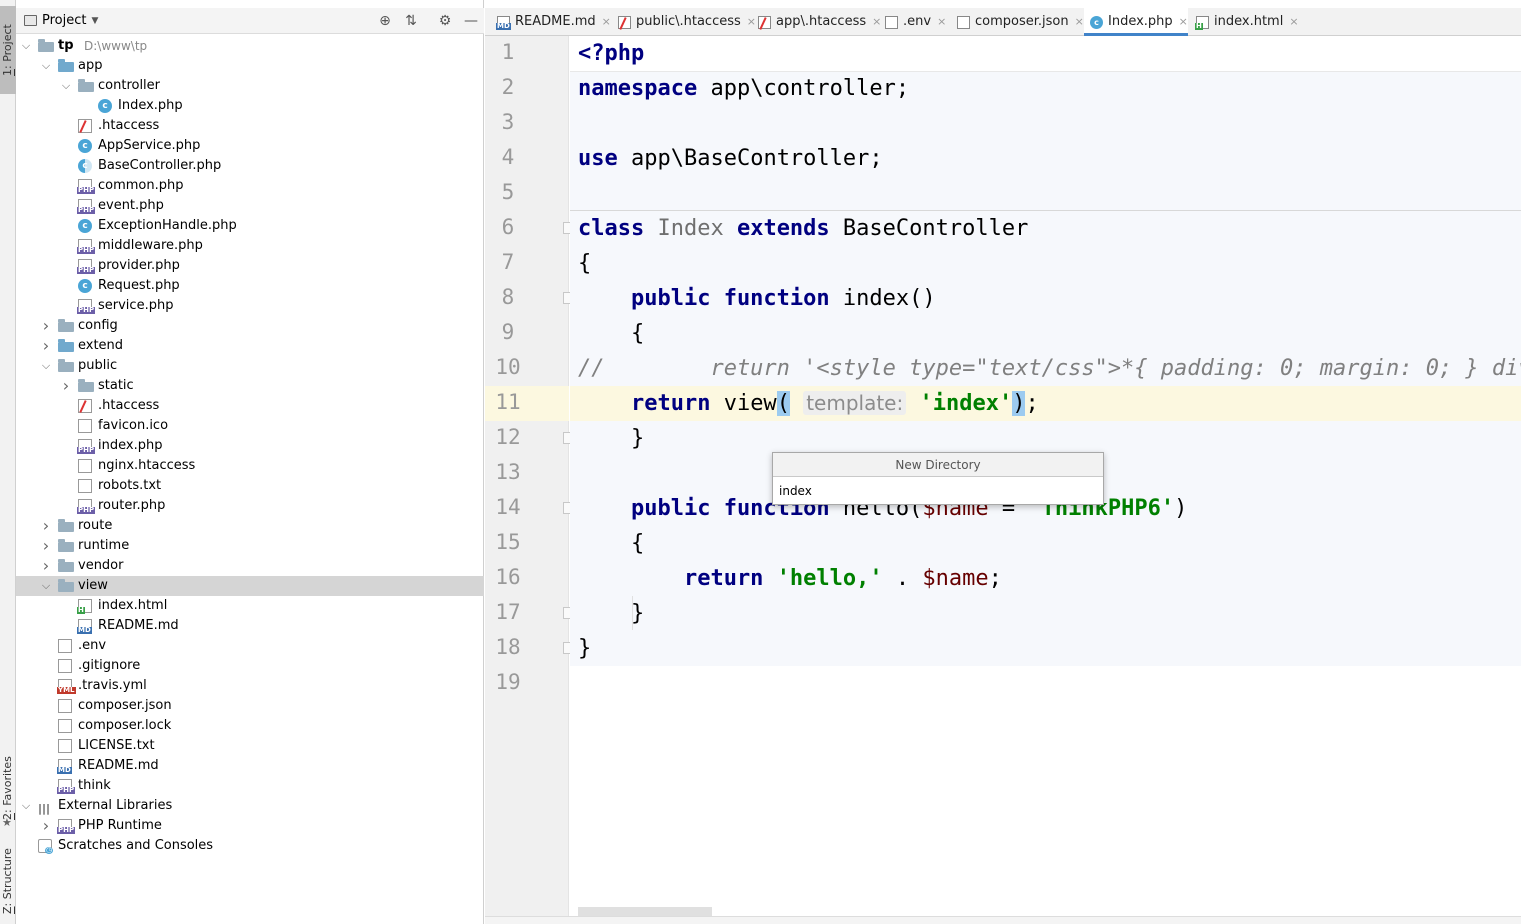  What do you see at coordinates (61, 20) in the screenshot?
I see `project-view-selector: Project ▼` at bounding box center [61, 20].